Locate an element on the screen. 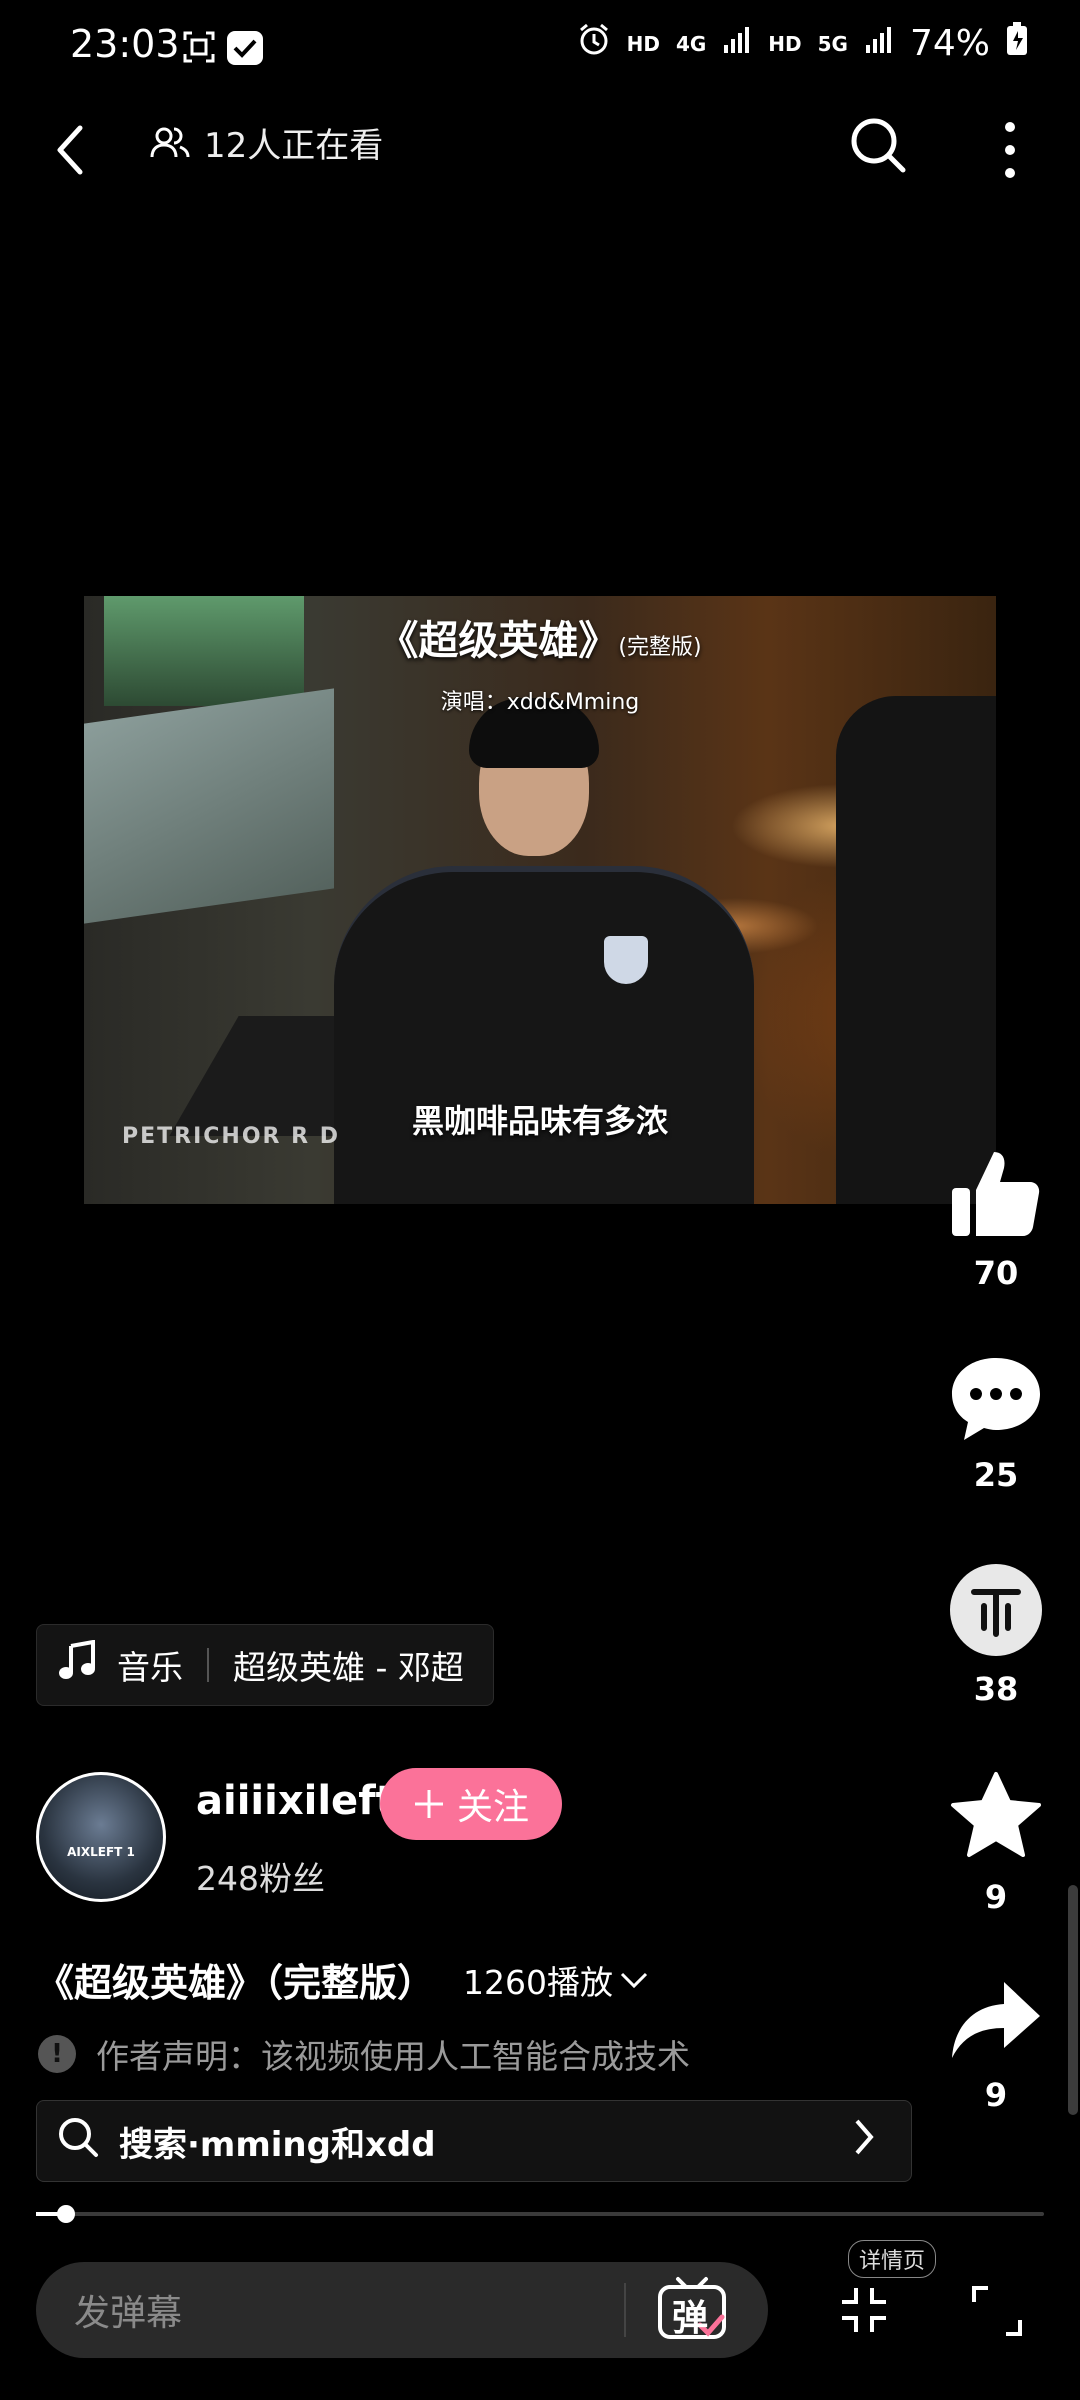  scroll-indicator is located at coordinates (1073, 2000).